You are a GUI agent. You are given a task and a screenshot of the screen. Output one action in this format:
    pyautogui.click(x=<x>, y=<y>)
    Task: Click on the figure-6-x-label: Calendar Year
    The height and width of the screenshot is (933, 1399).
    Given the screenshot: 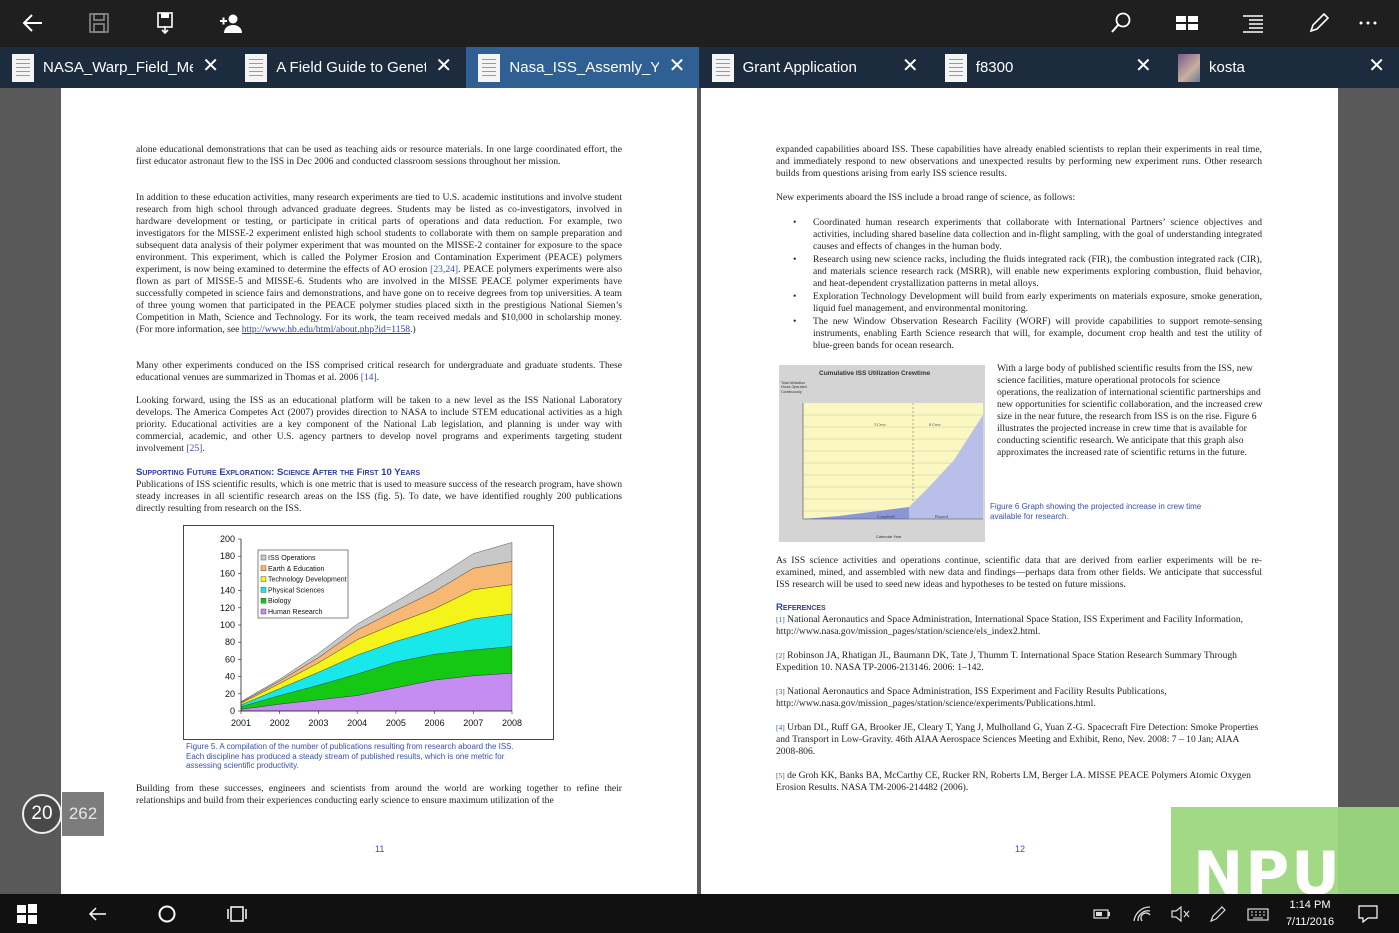 What is the action you would take?
    pyautogui.click(x=889, y=536)
    